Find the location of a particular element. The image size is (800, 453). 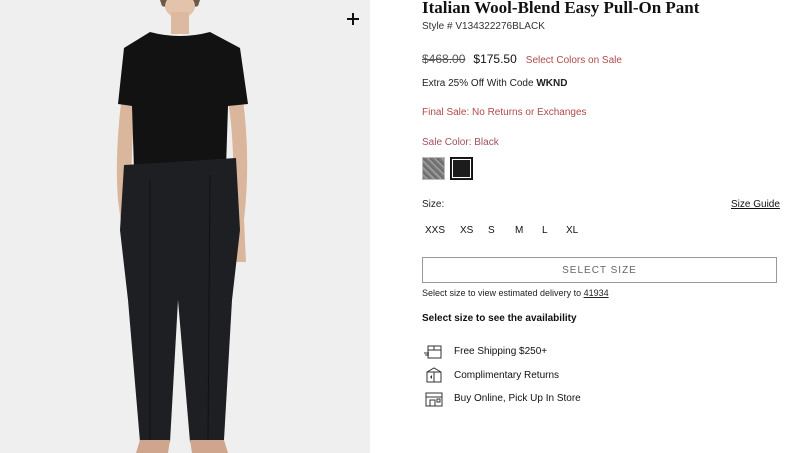

color-label-prefix: Sale Color: is located at coordinates (448, 142).